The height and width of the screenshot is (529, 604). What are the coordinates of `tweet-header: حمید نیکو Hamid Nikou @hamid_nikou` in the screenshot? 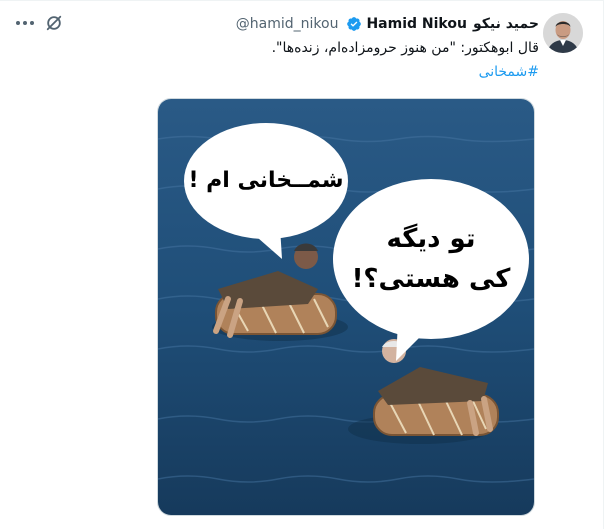 It's located at (387, 24).